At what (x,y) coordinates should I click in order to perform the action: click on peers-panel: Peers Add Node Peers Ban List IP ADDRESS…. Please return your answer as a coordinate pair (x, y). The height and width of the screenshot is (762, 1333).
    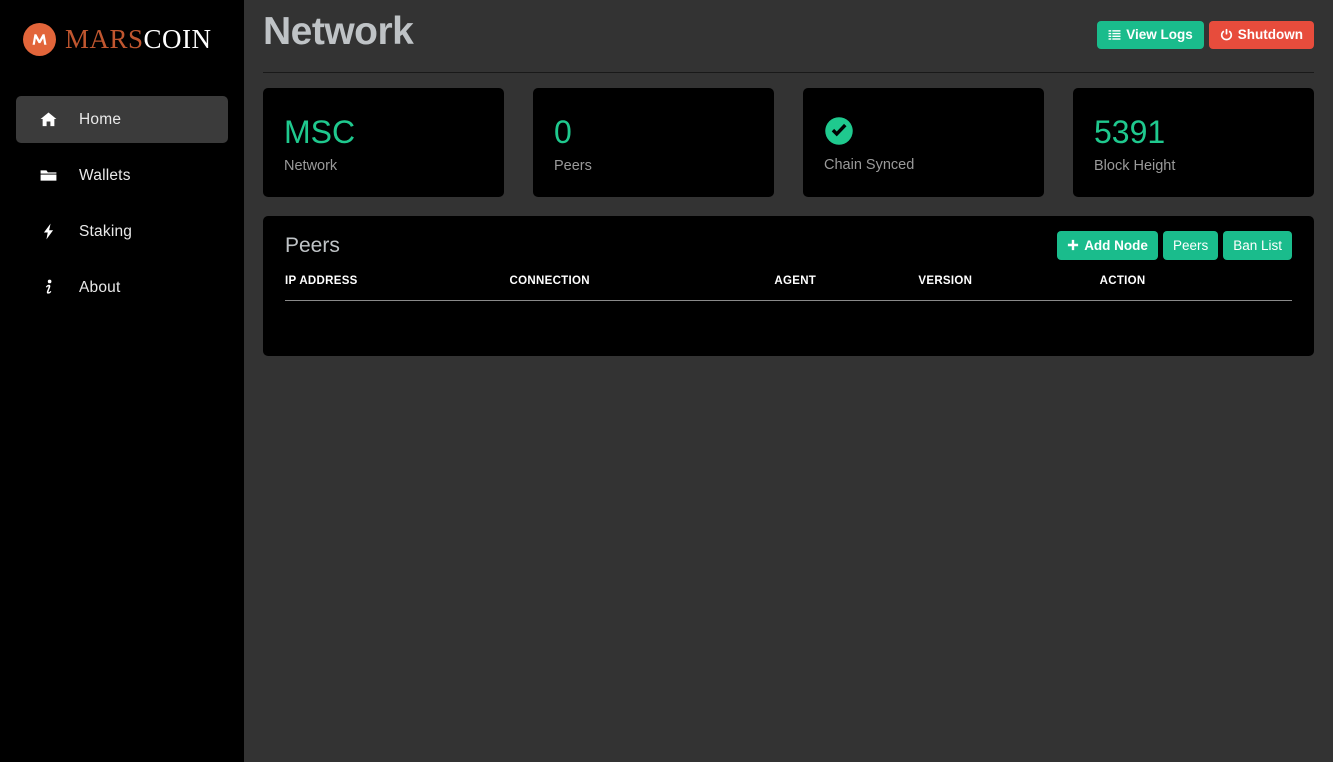
    Looking at the image, I should click on (788, 285).